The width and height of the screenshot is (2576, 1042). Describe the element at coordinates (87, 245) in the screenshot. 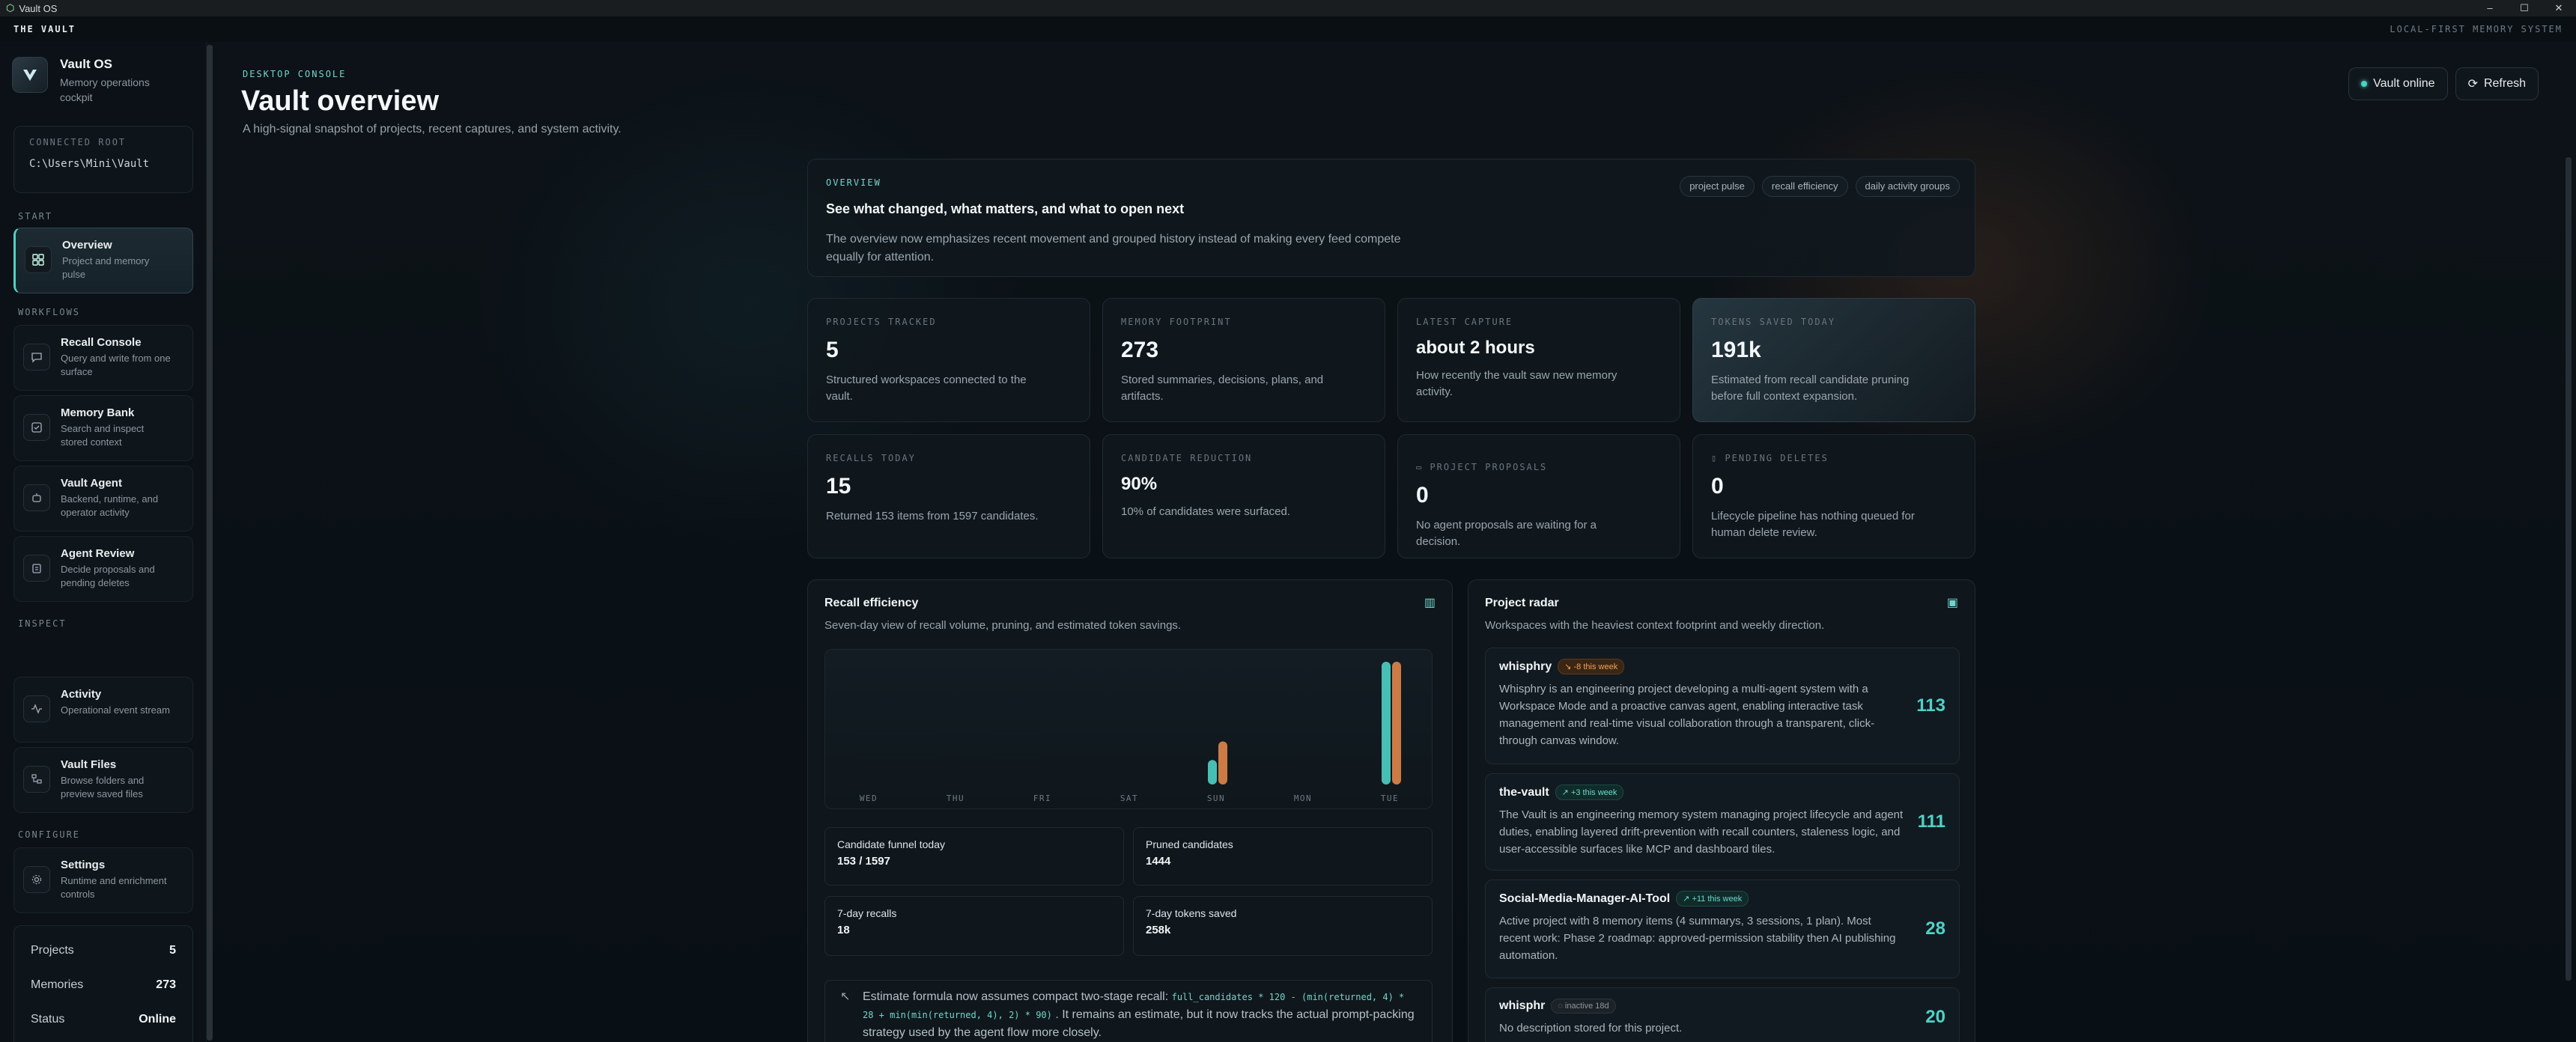

I see `nav-label: Overview` at that location.